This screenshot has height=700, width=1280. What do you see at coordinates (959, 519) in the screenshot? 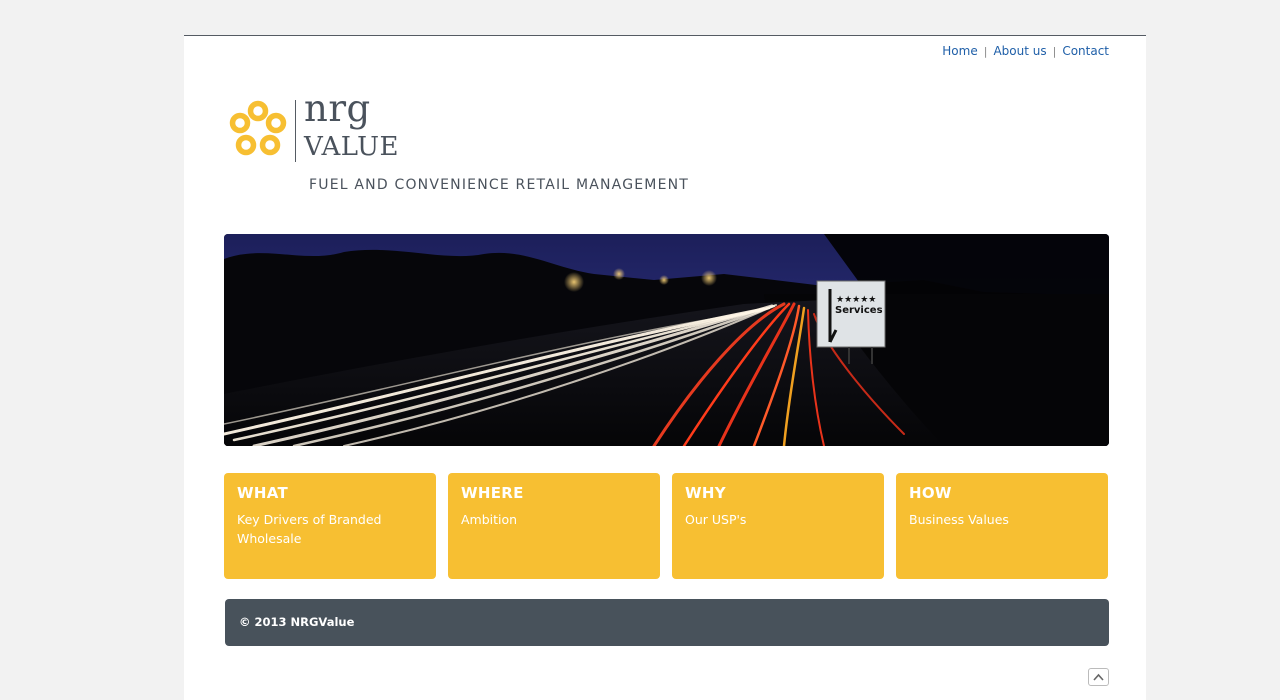
I see `feature-subtitle: Business Values` at bounding box center [959, 519].